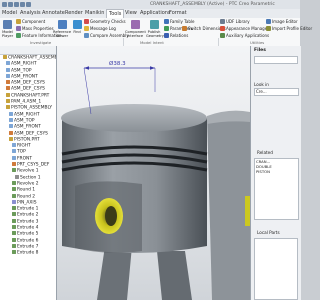  I want to click on import-profile-editor-button: Import Profile Editor, so click(289, 28).